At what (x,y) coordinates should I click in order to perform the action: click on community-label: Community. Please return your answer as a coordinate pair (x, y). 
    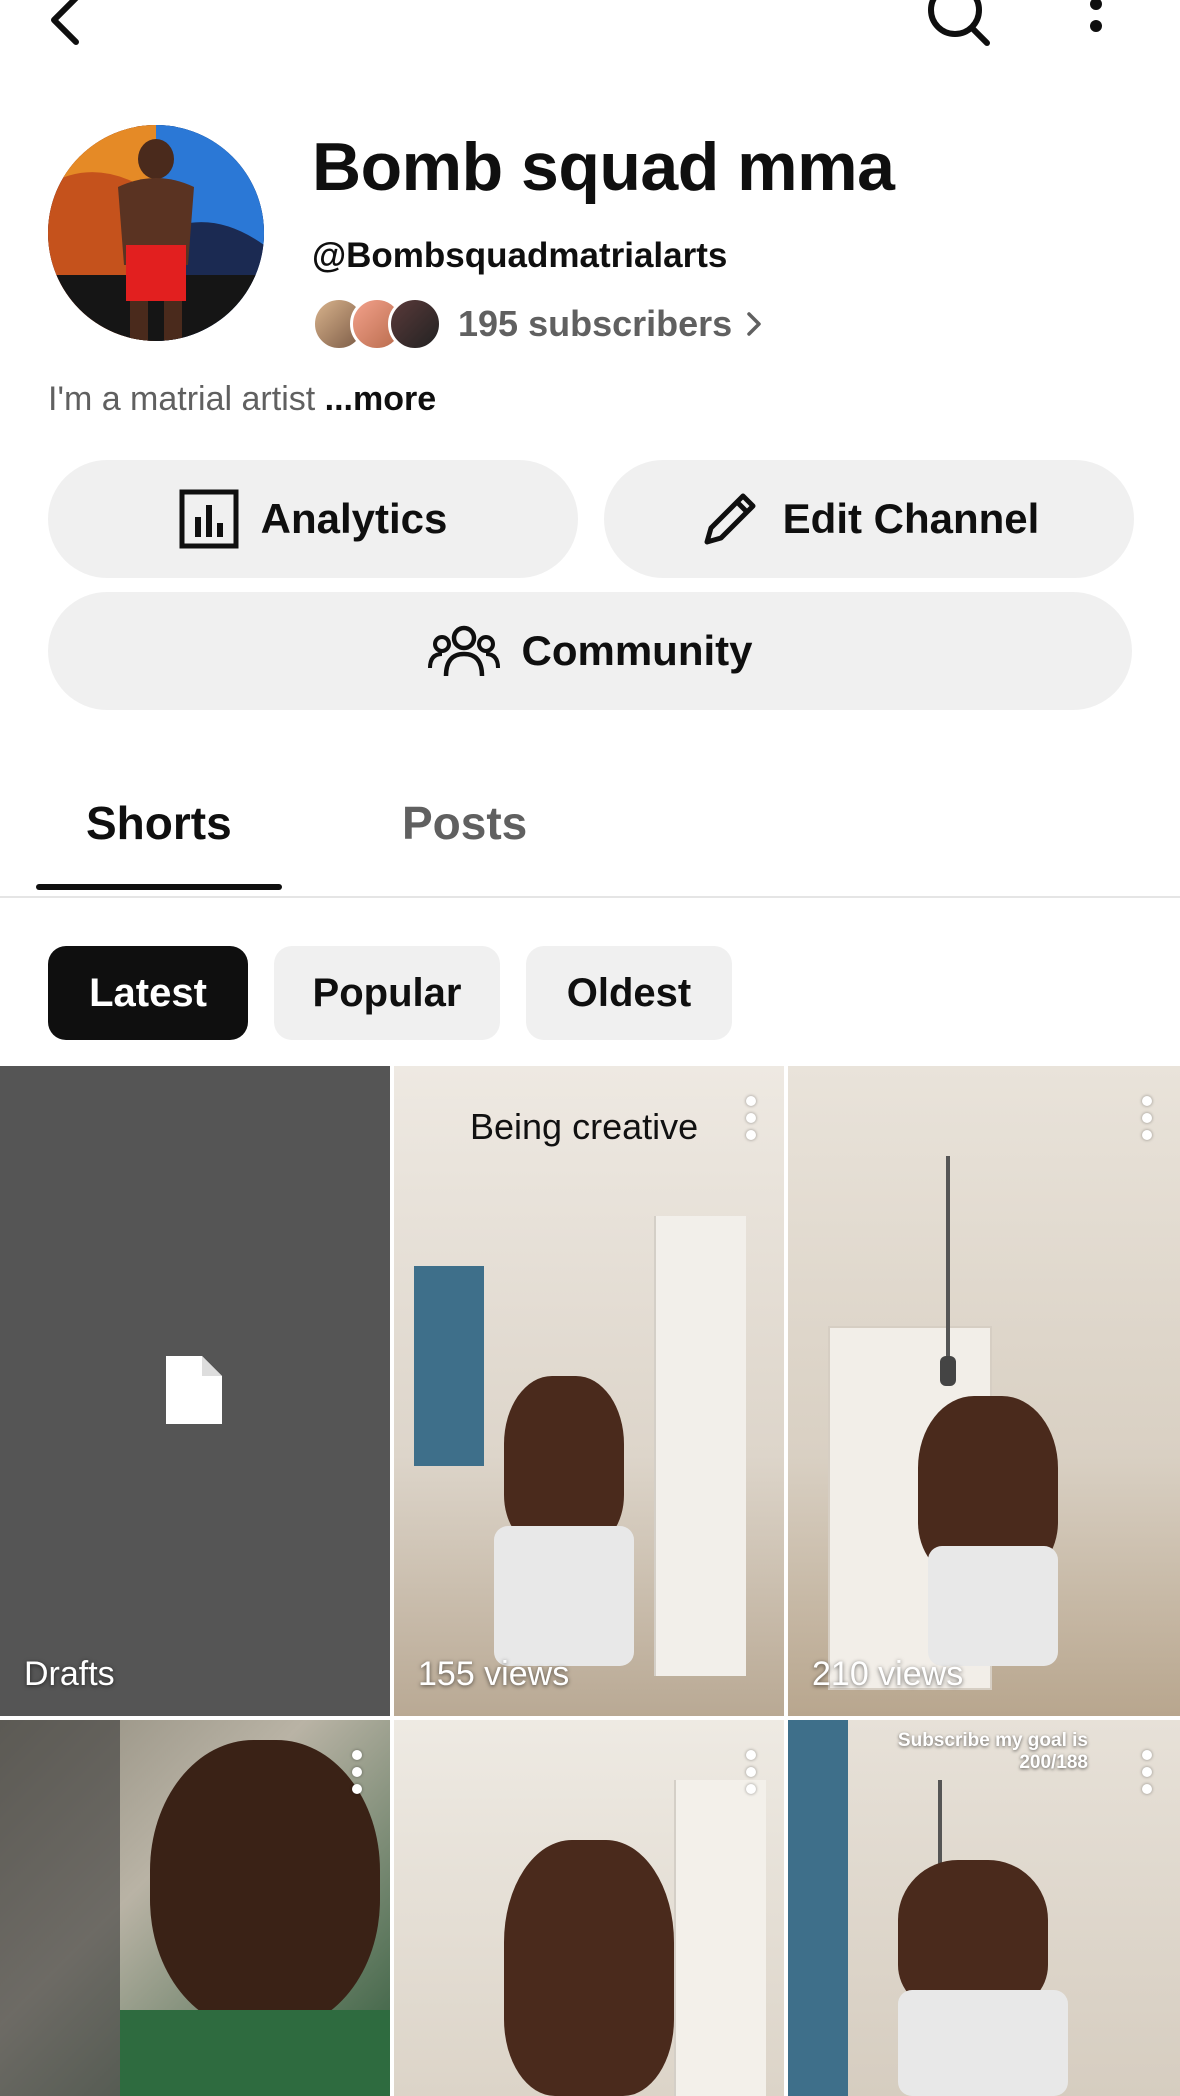
    Looking at the image, I should click on (637, 650).